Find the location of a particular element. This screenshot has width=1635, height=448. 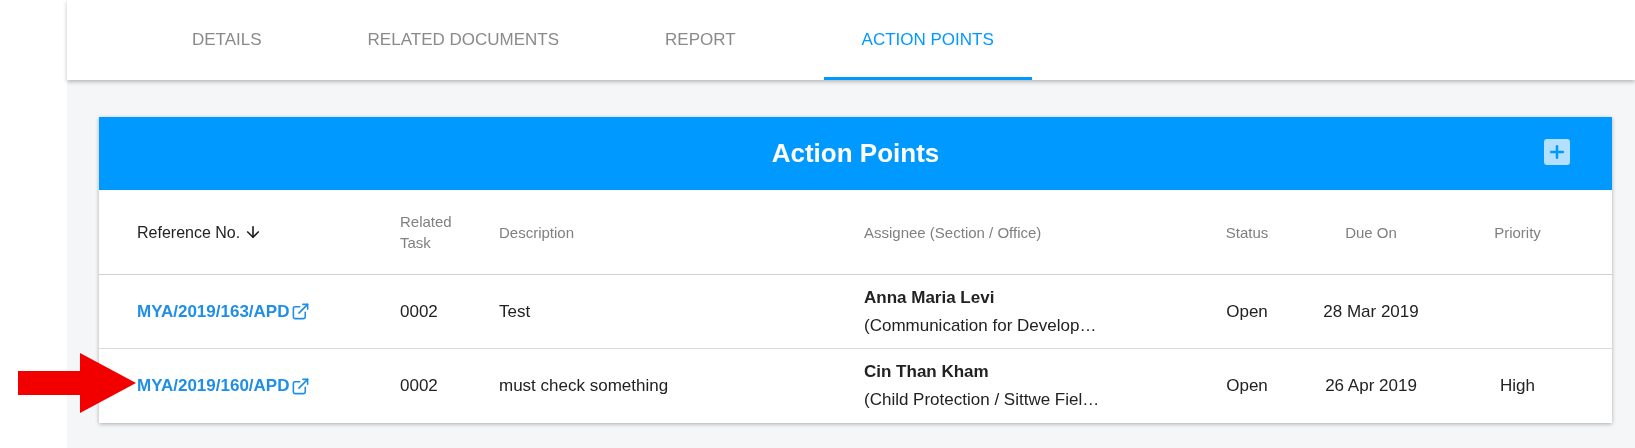

tab: REPORT is located at coordinates (700, 40).